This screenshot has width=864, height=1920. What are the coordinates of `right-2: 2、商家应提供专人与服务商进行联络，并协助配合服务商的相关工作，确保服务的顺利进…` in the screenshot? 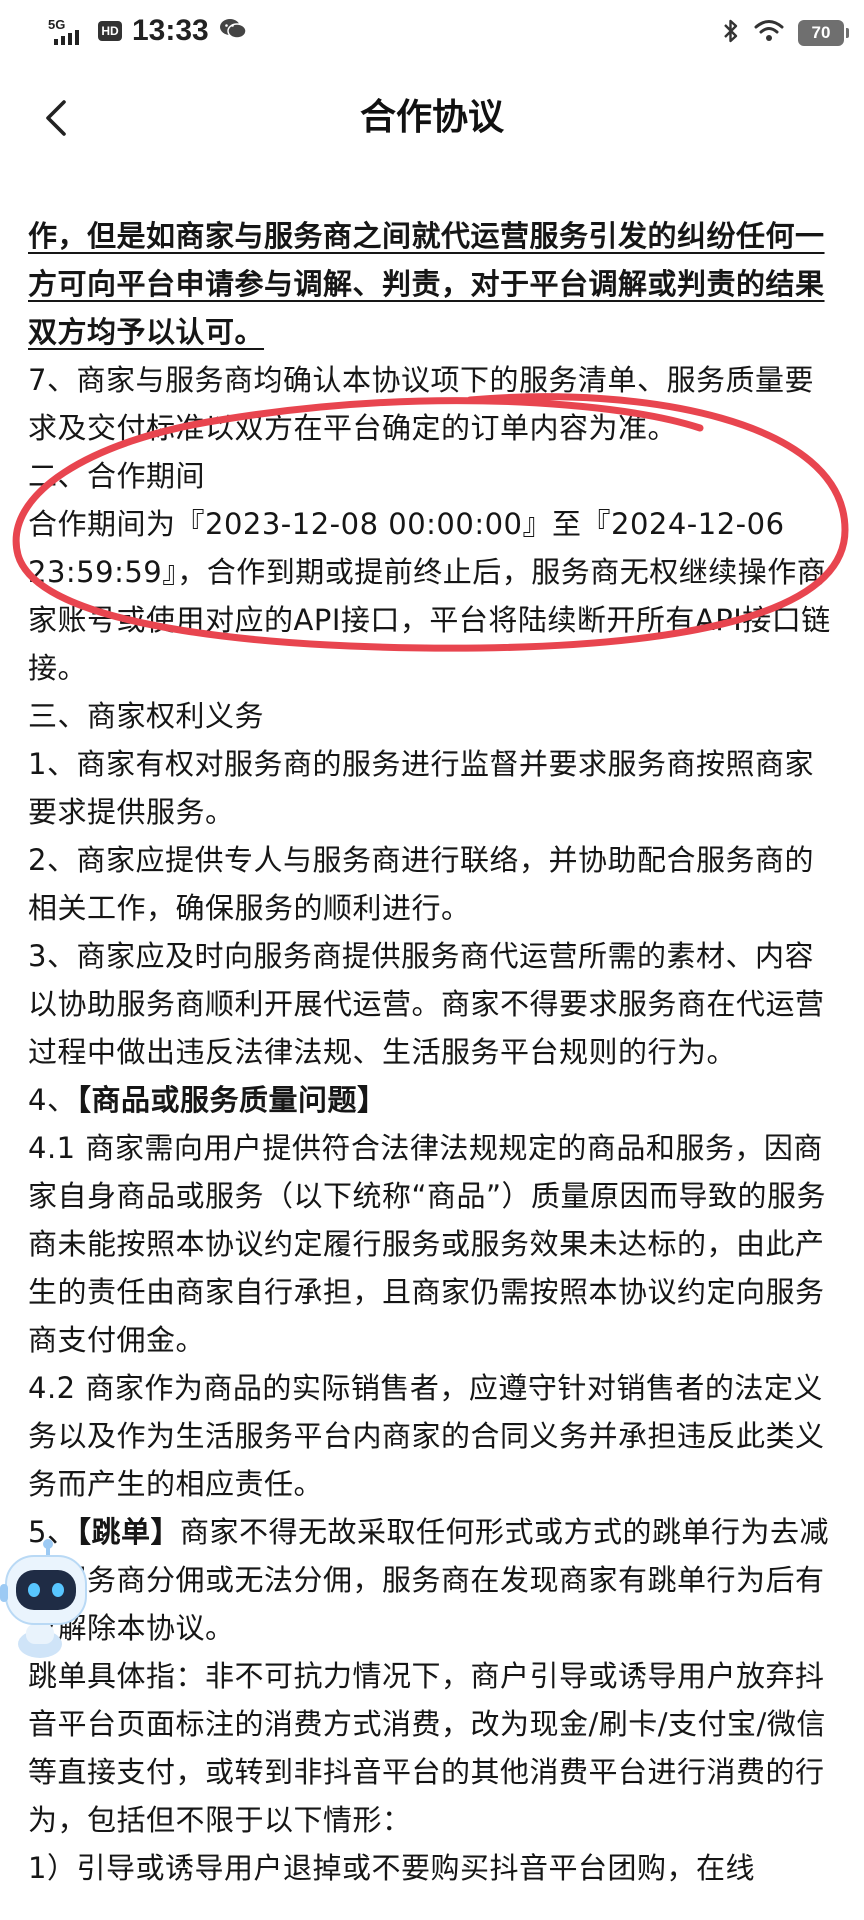 It's located at (421, 884).